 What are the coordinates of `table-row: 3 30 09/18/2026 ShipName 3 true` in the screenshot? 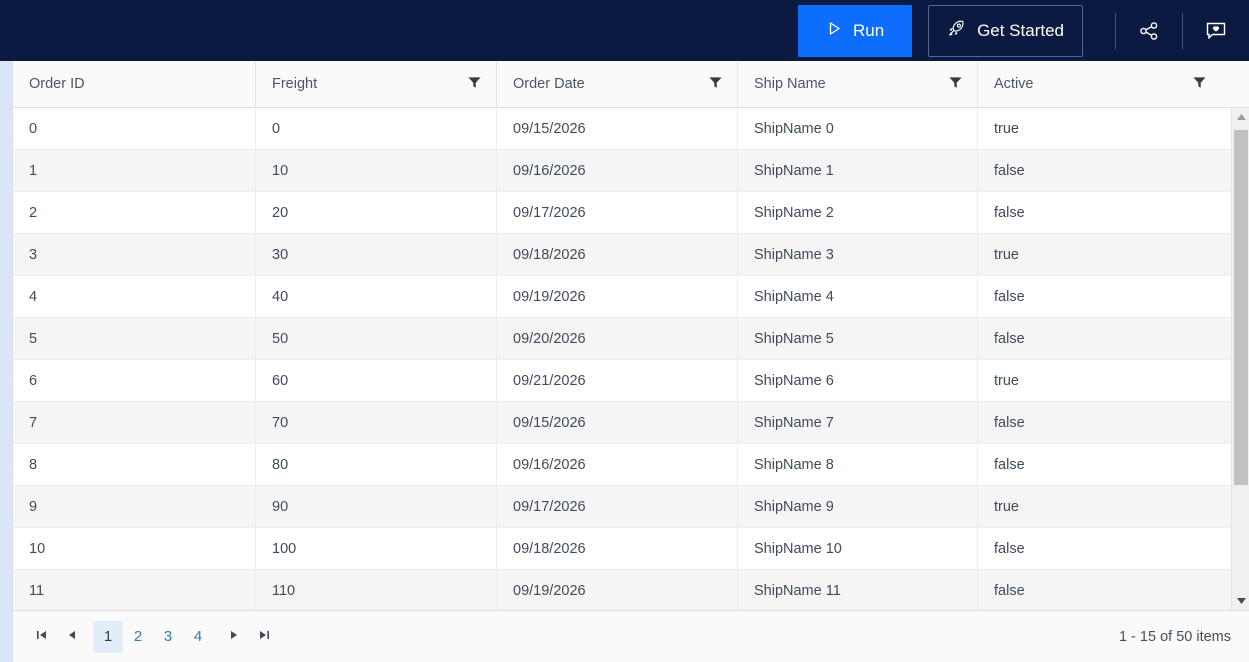 It's located at (622, 255).